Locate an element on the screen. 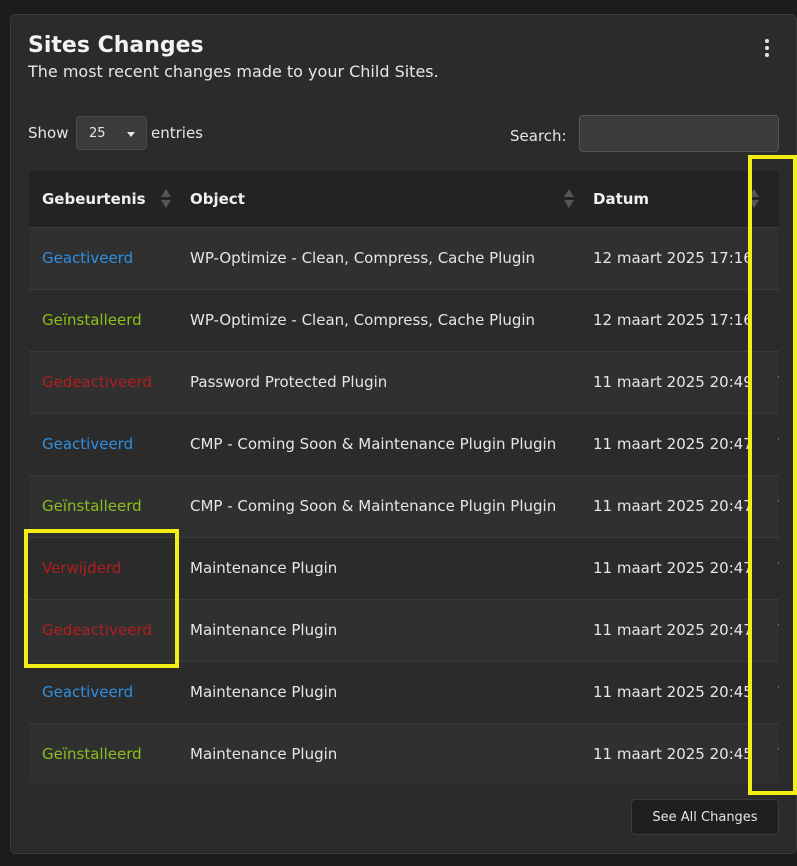 The width and height of the screenshot is (797, 866). column-header-object: Object is located at coordinates (378, 199).